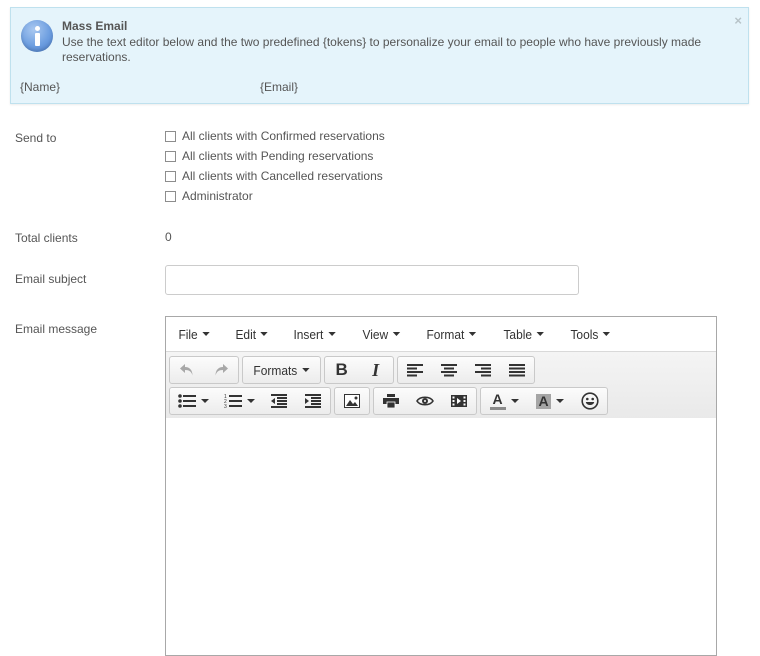 The image size is (760, 656). I want to click on send-to-label: Send to, so click(36, 138).